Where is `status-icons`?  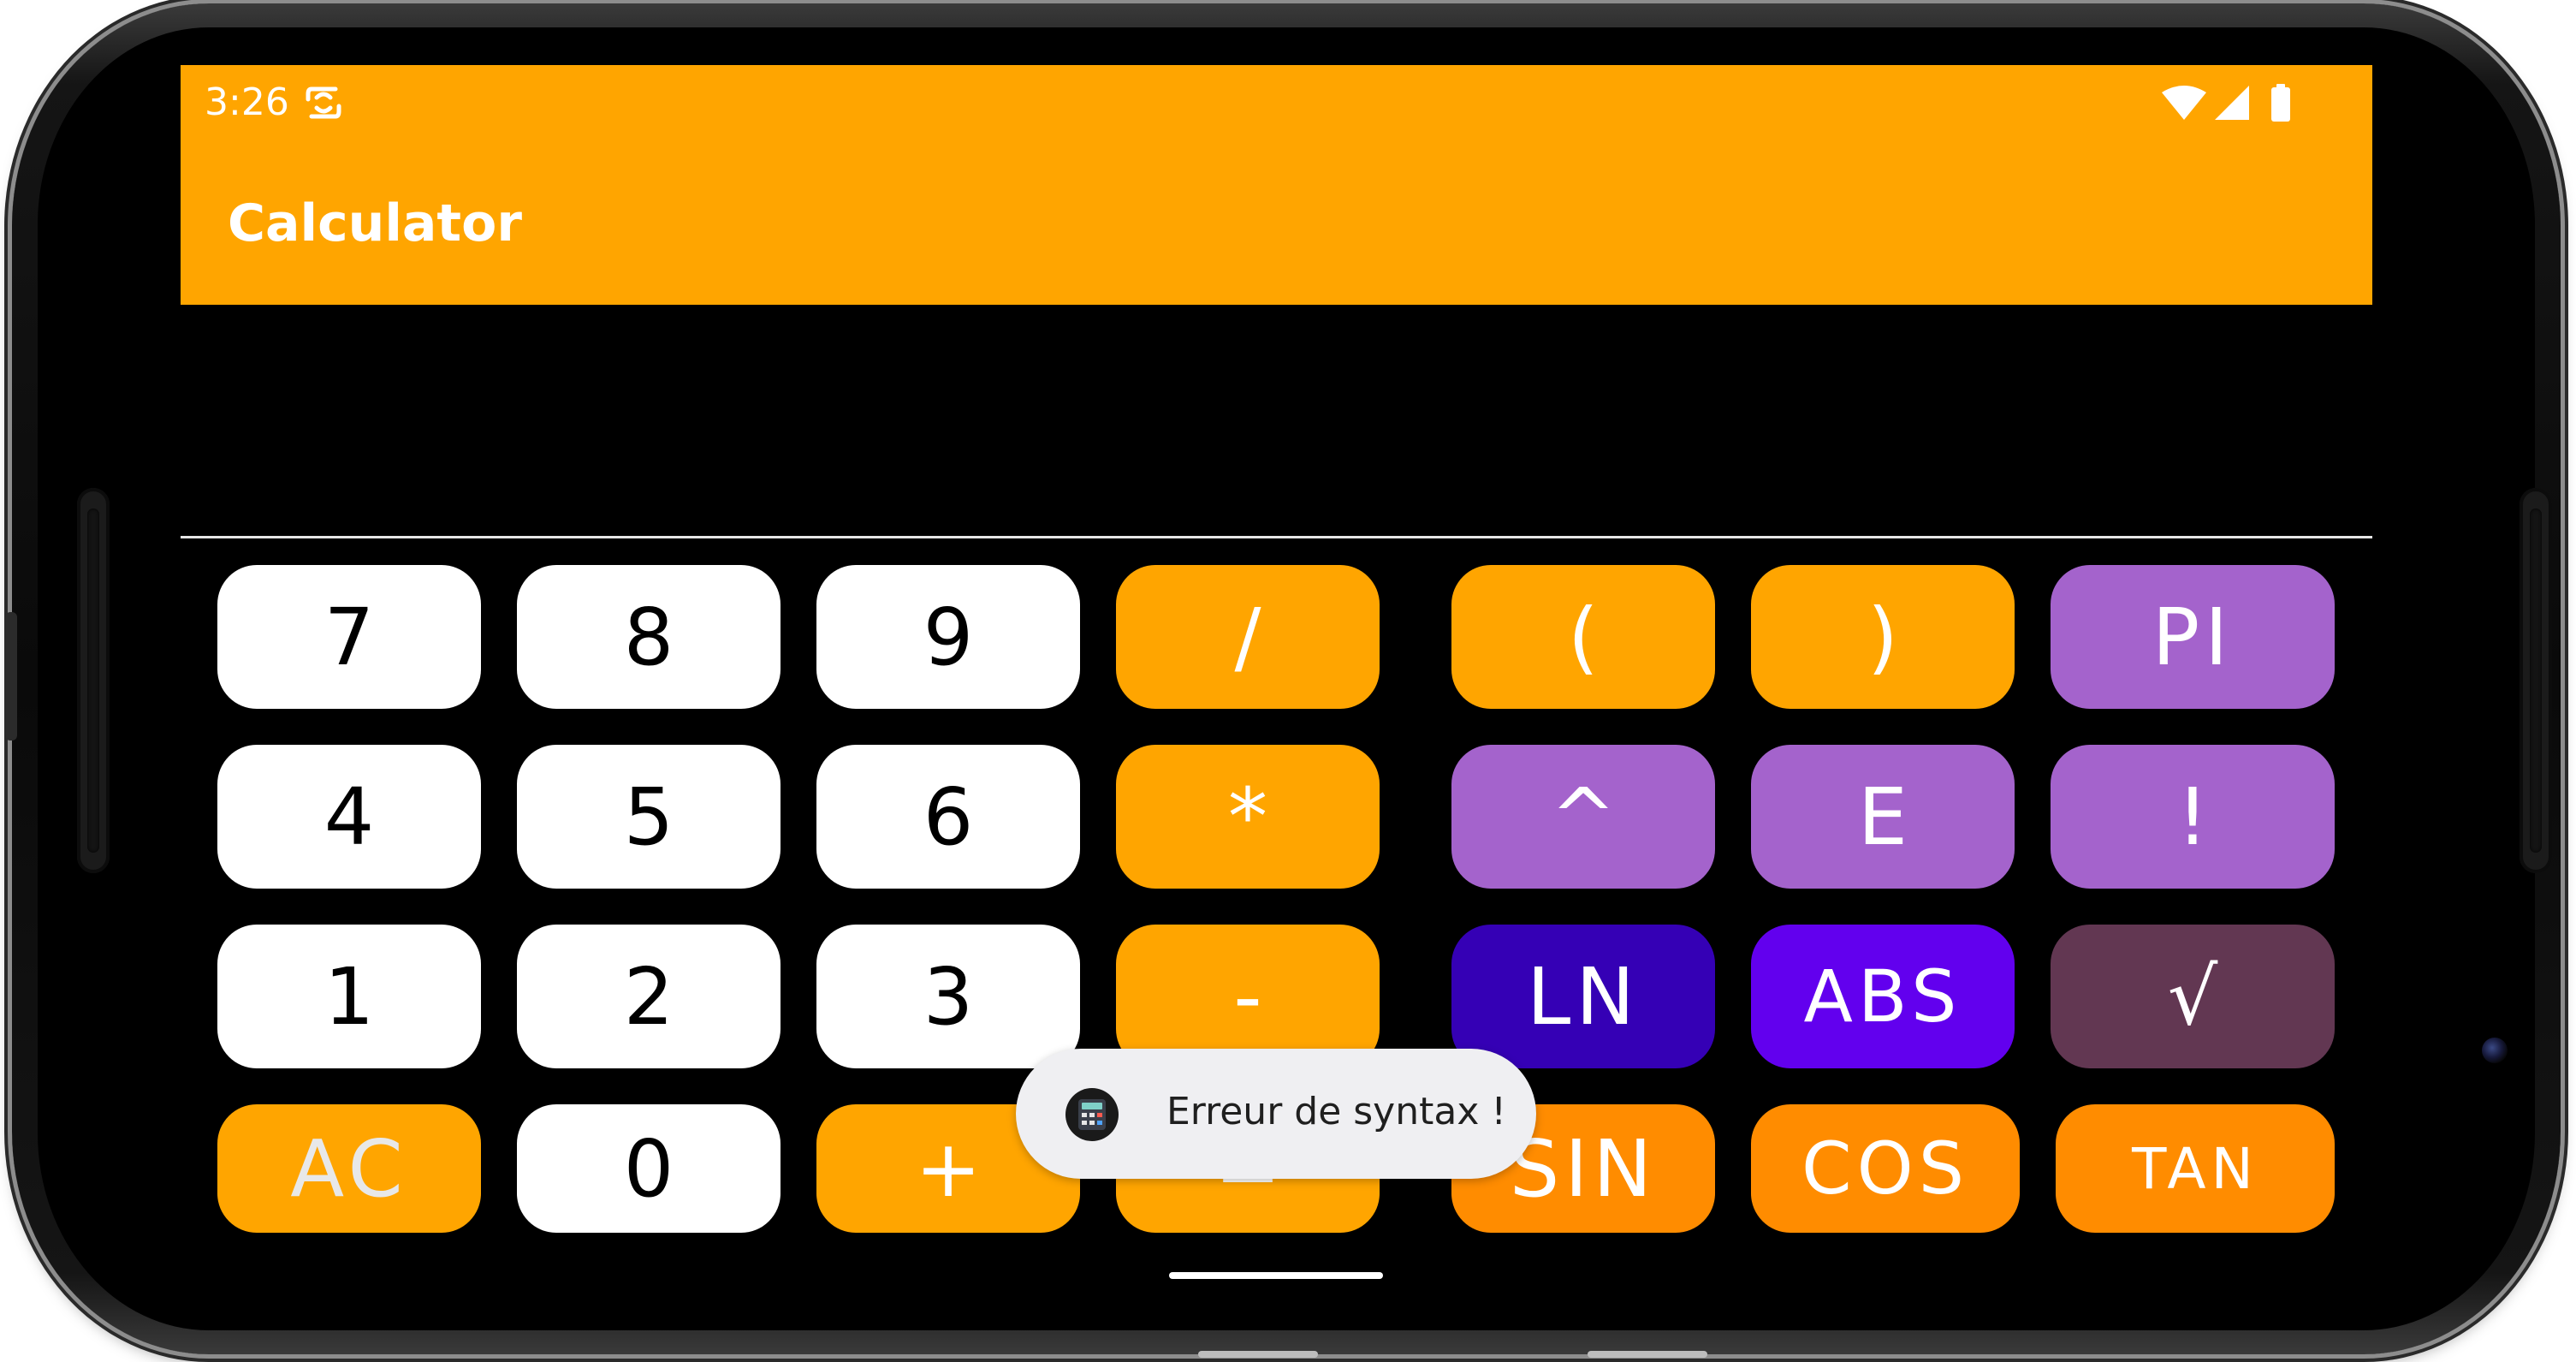 status-icons is located at coordinates (2226, 103).